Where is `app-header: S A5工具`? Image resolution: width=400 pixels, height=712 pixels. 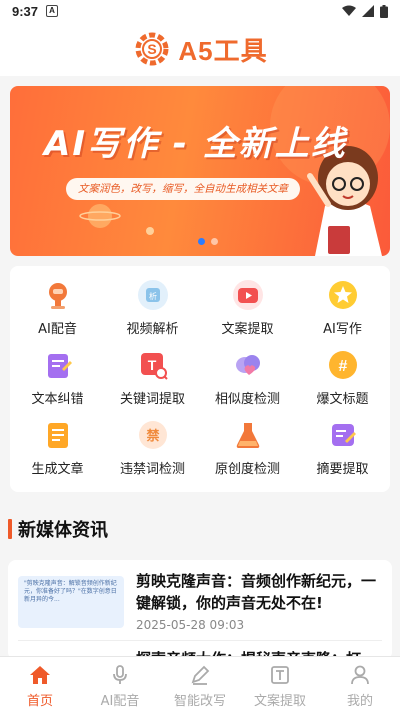
app-header: S A5工具 is located at coordinates (200, 49).